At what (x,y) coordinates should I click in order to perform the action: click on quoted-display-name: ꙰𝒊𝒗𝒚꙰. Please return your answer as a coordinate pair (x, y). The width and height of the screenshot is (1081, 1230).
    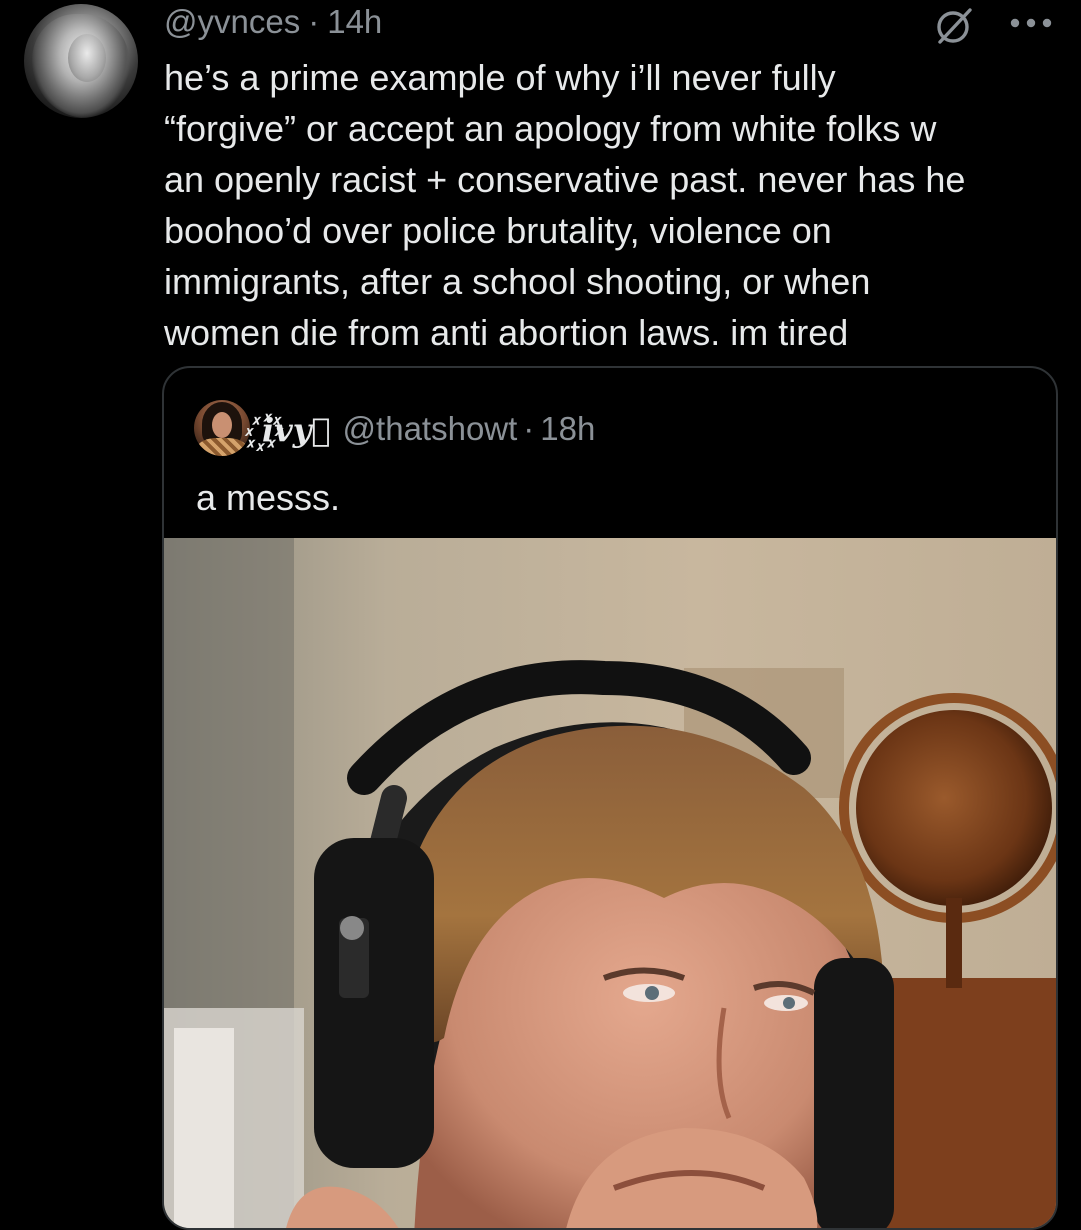
    Looking at the image, I should click on (296, 429).